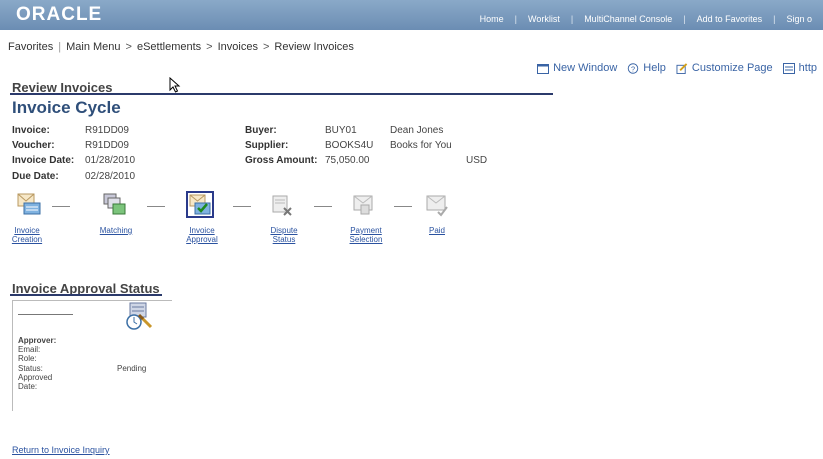 Image resolution: width=823 pixels, height=459 pixels. I want to click on email-label: Email:, so click(29, 349).